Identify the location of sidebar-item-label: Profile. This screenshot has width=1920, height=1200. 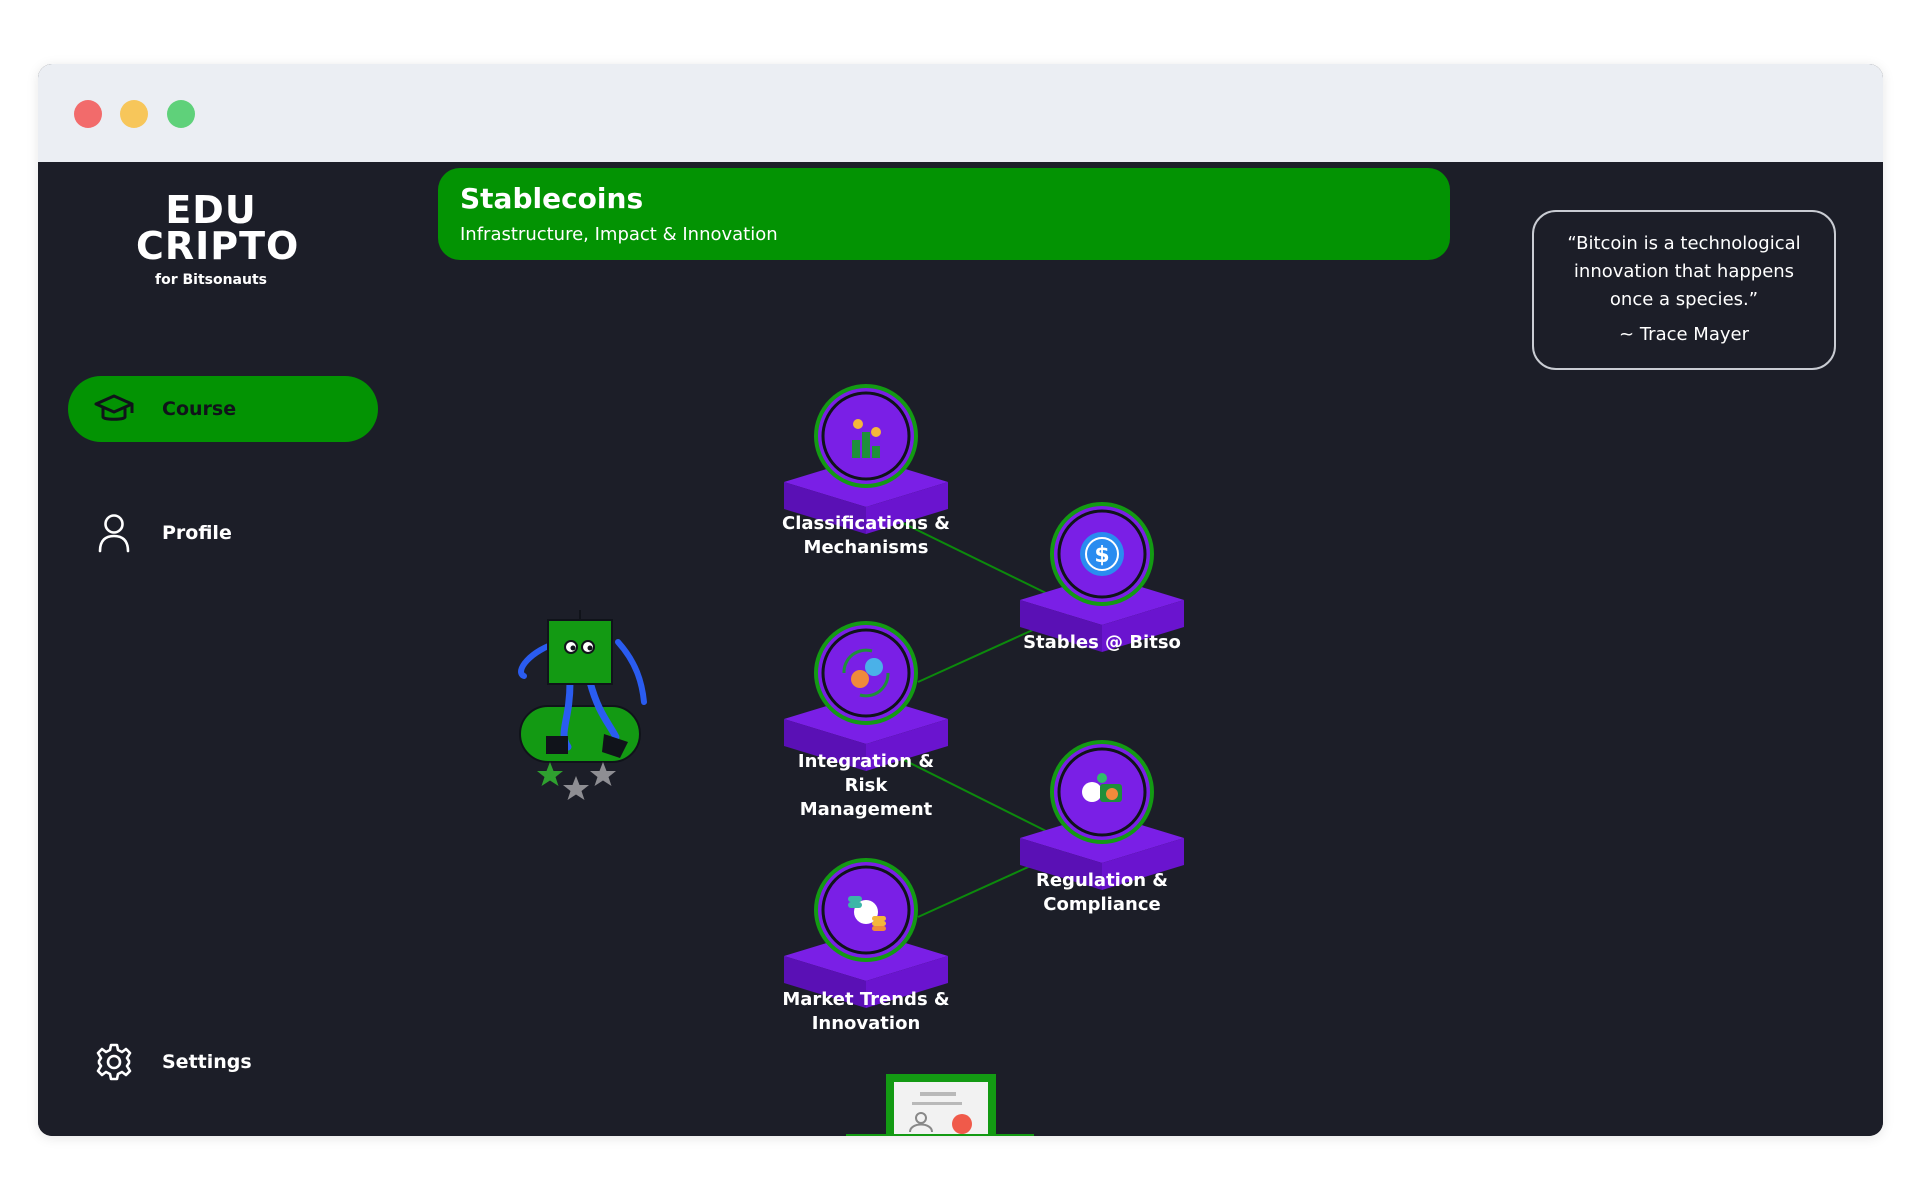
(197, 533).